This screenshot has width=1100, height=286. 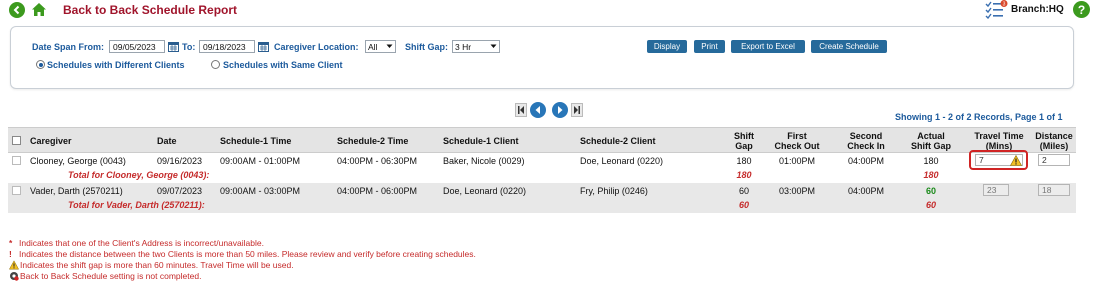 I want to click on schedule-date: 09/07/2023, so click(x=180, y=191).